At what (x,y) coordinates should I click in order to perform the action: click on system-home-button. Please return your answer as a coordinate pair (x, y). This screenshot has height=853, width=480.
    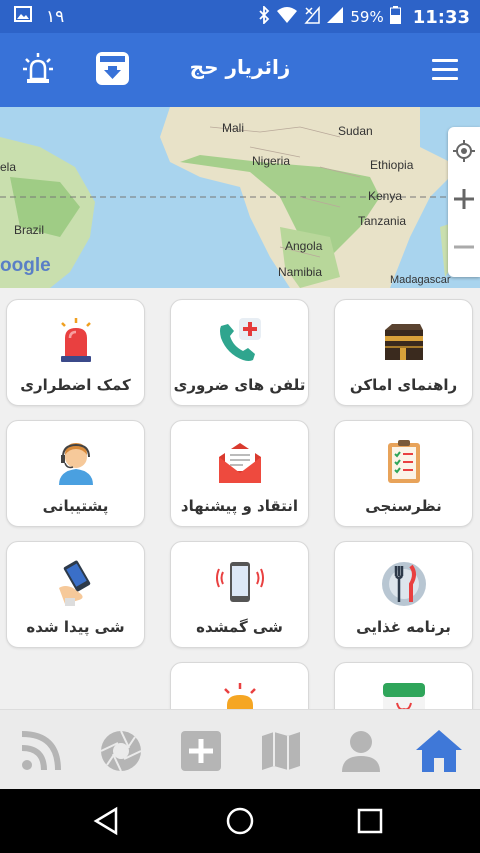
    Looking at the image, I should click on (240, 821).